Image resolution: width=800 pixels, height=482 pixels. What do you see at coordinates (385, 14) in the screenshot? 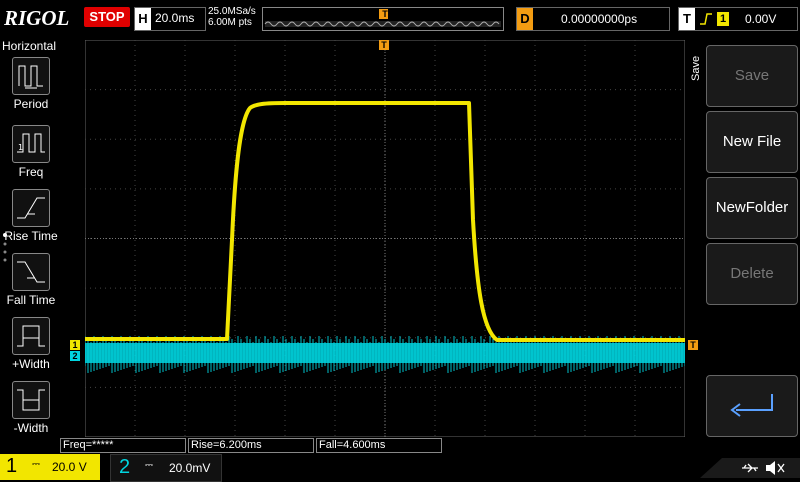
I see `timeline-trigger-marker: T` at bounding box center [385, 14].